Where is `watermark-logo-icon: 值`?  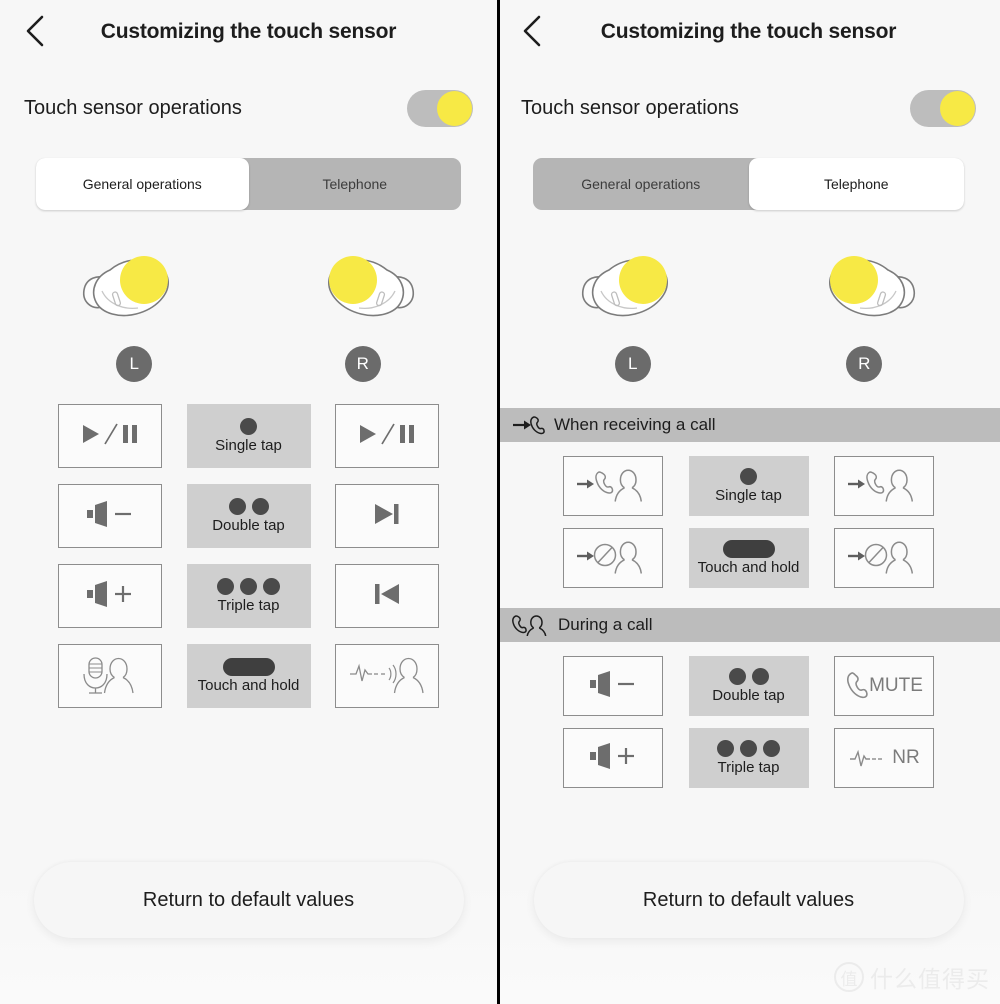
watermark-logo-icon: 值 is located at coordinates (849, 977).